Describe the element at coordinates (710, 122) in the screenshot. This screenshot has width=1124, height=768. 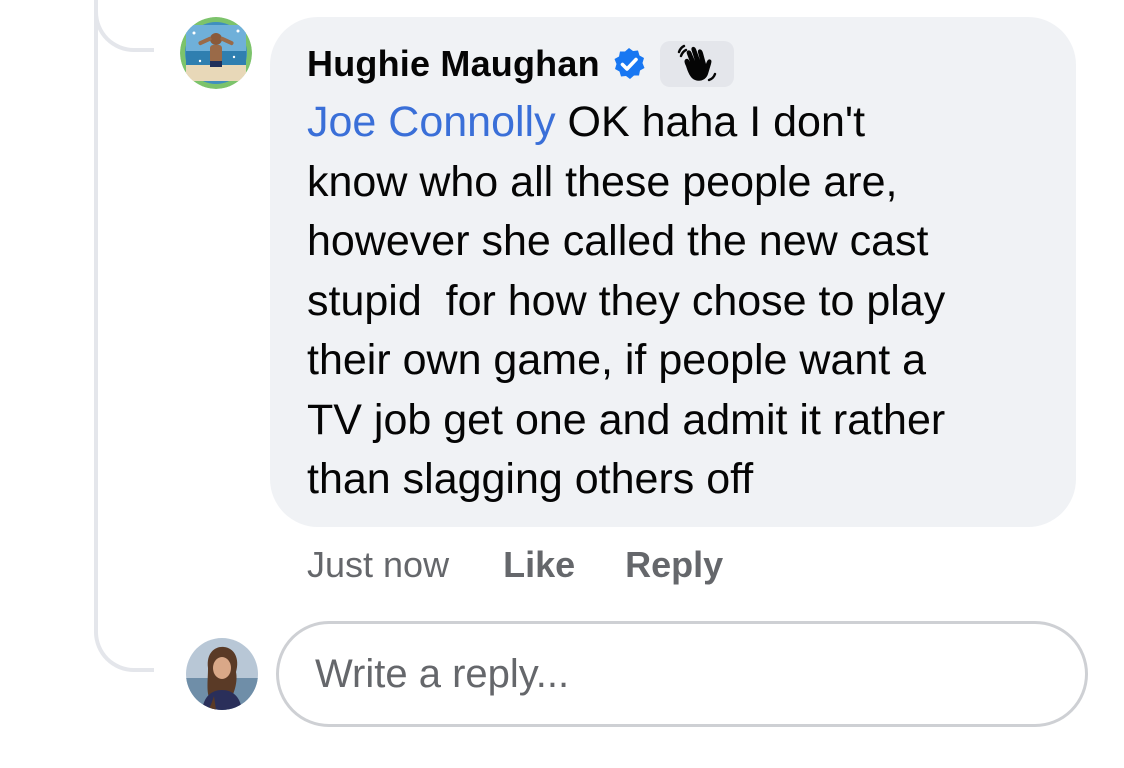
I see `comment-line: OK haha I don't` at that location.